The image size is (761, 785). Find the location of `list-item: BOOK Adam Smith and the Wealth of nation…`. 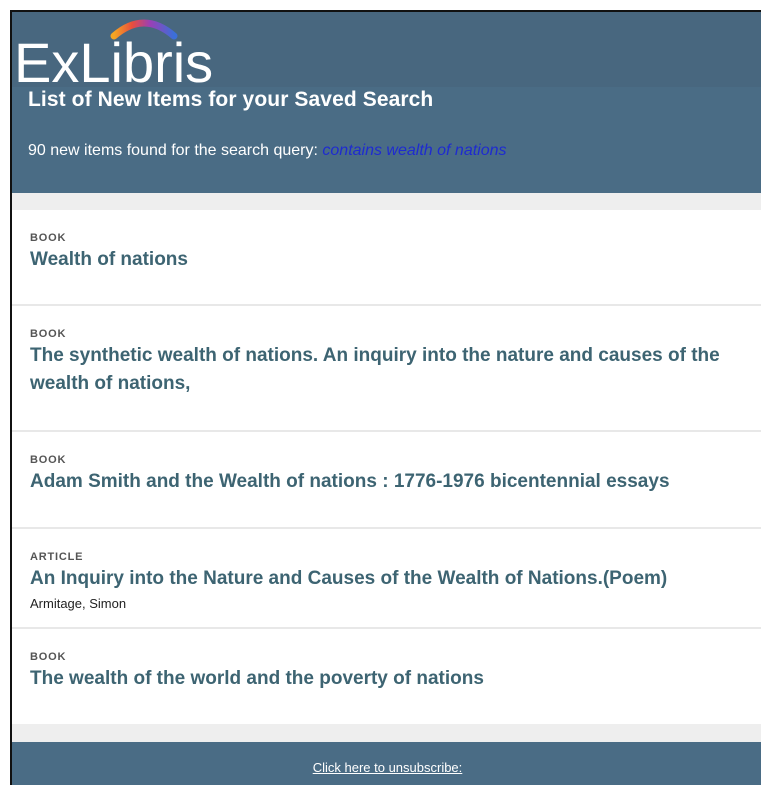

list-item: BOOK Adam Smith and the Wealth of nation… is located at coordinates (386, 480).